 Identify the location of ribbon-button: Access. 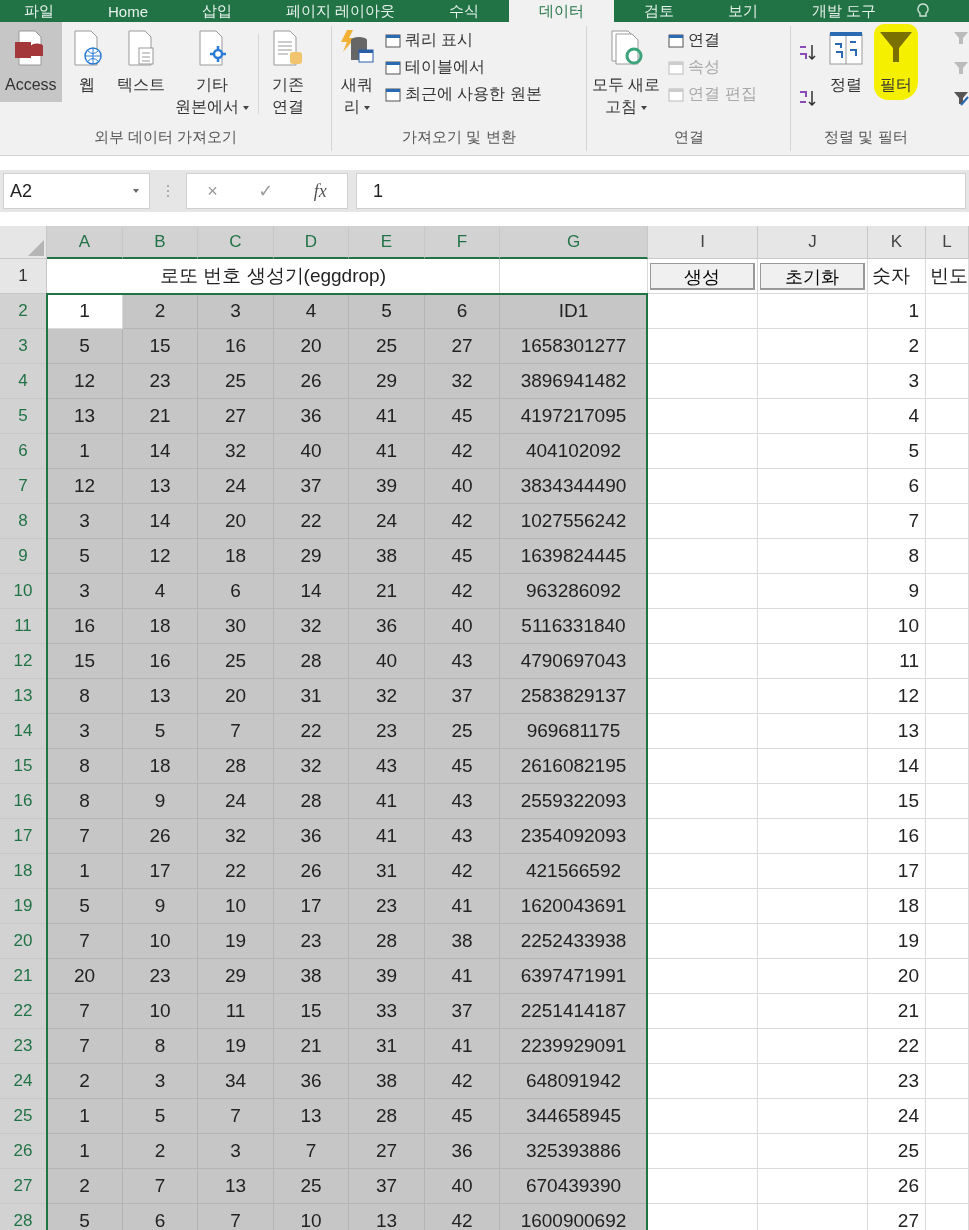
(31, 62).